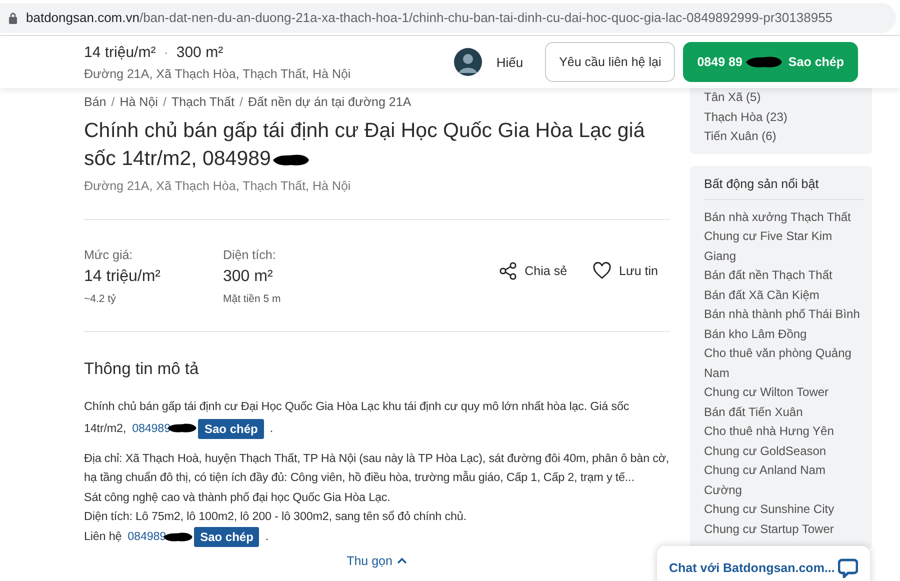 The height and width of the screenshot is (581, 900). What do you see at coordinates (276, 517) in the screenshot?
I see `description-text: Diện tích: Lô 75m2, lô 100m2, lô 200 - lô 300m2, sang tên sổ đỏ chính chủ.` at bounding box center [276, 517].